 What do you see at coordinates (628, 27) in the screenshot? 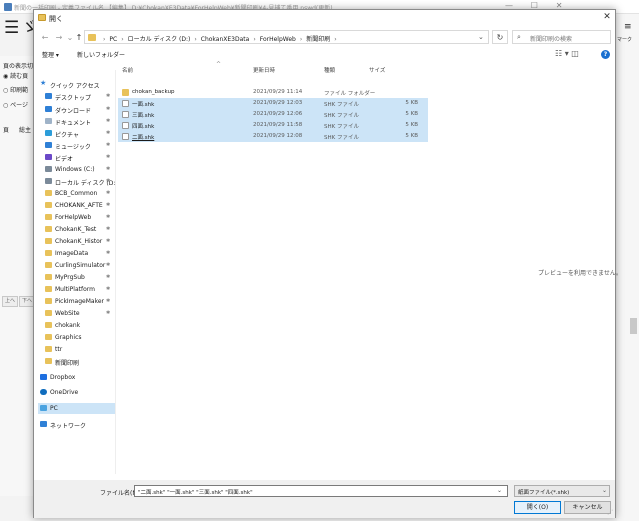
I see `menu-icon: ≡` at bounding box center [628, 27].